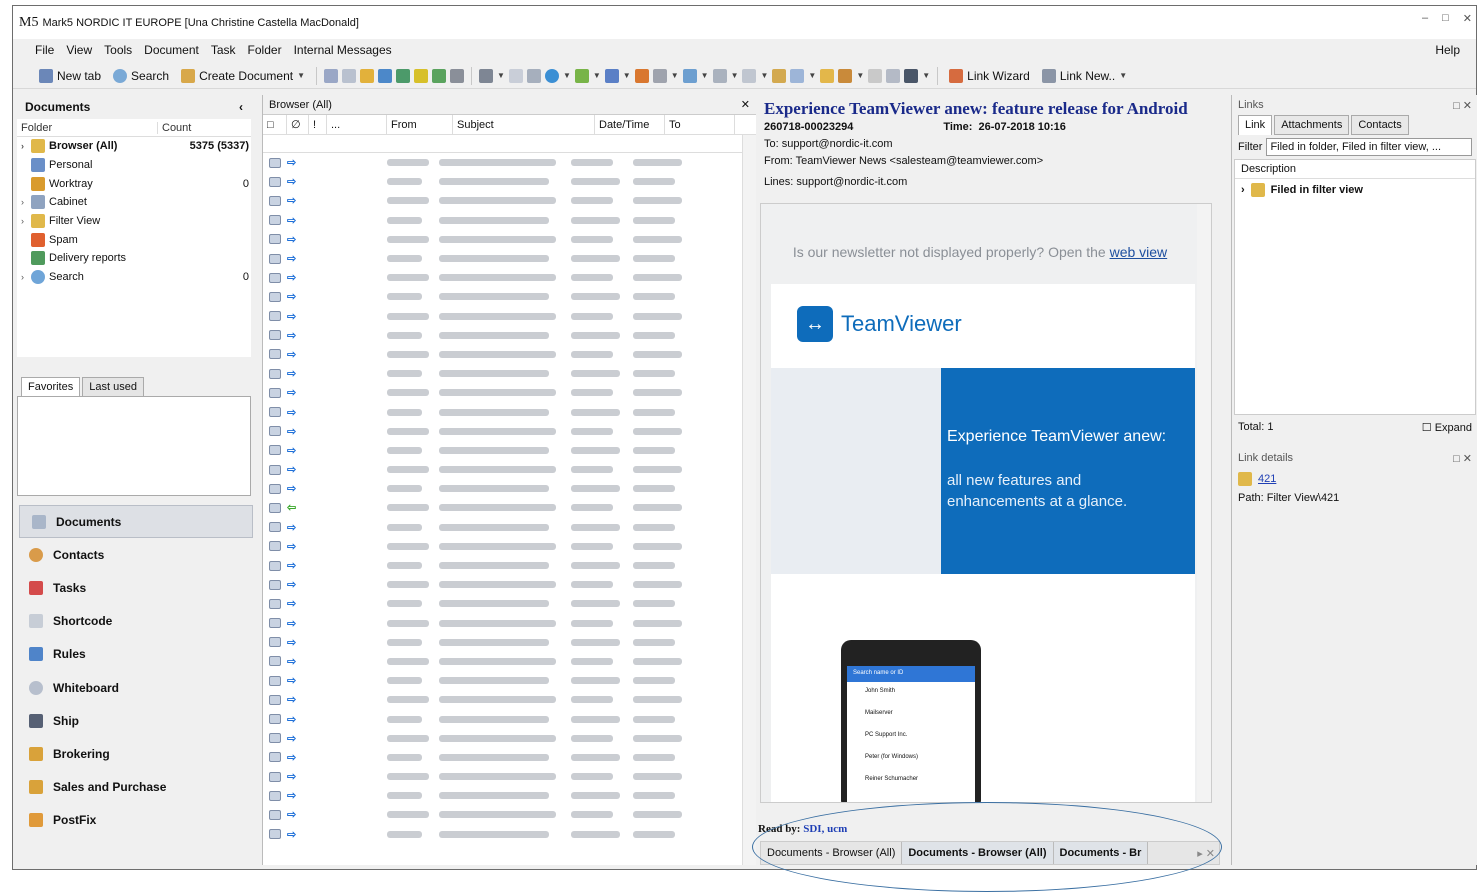 The width and height of the screenshot is (1477, 894). I want to click on folder-worktray: Worktray 0, so click(134, 183).